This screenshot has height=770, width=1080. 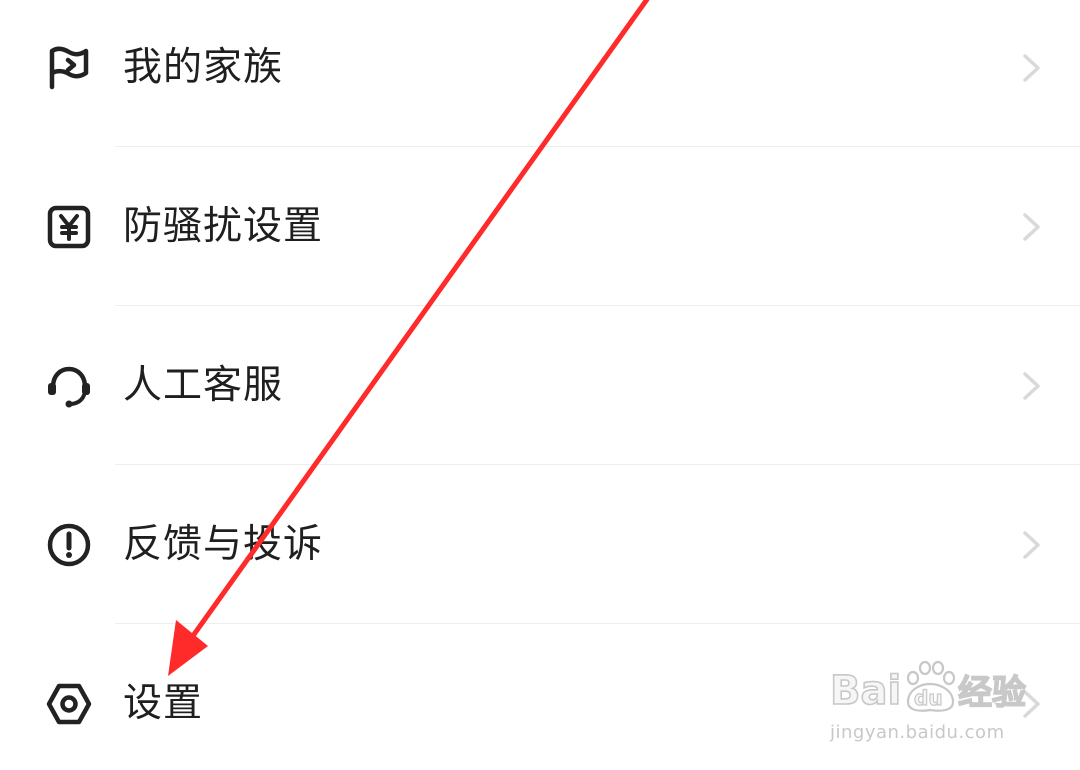 I want to click on yen-box-icon, so click(x=69, y=227).